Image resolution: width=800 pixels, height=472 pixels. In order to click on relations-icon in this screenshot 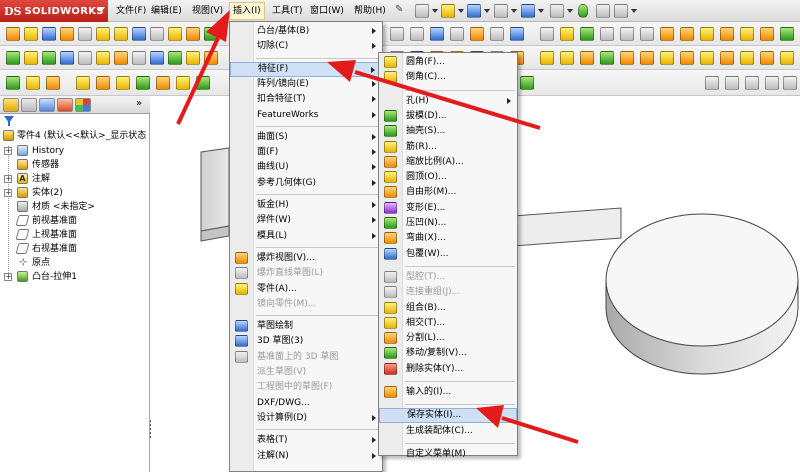, I will do `click(193, 58)`.